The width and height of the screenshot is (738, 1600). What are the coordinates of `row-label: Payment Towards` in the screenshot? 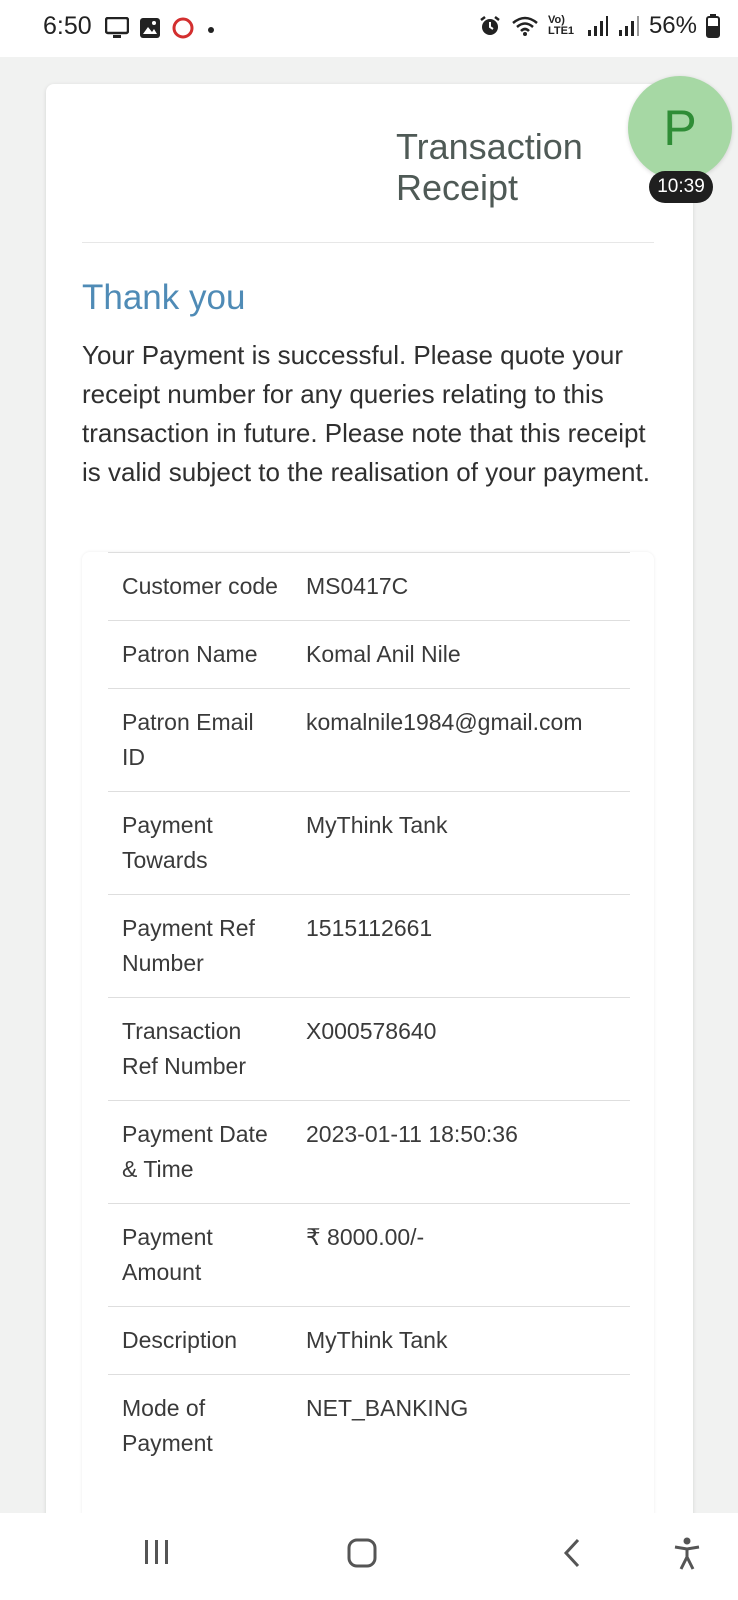 It's located at (201, 843).